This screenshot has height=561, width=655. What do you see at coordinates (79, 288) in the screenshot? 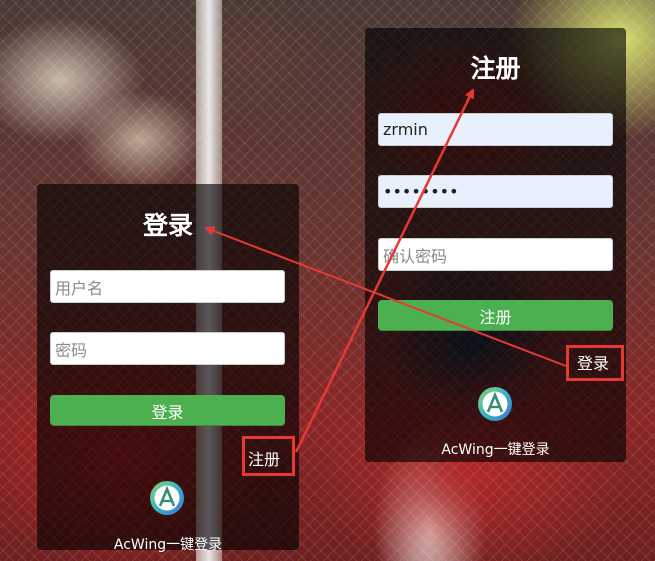
I see `login-username-placeholder: 用户名` at bounding box center [79, 288].